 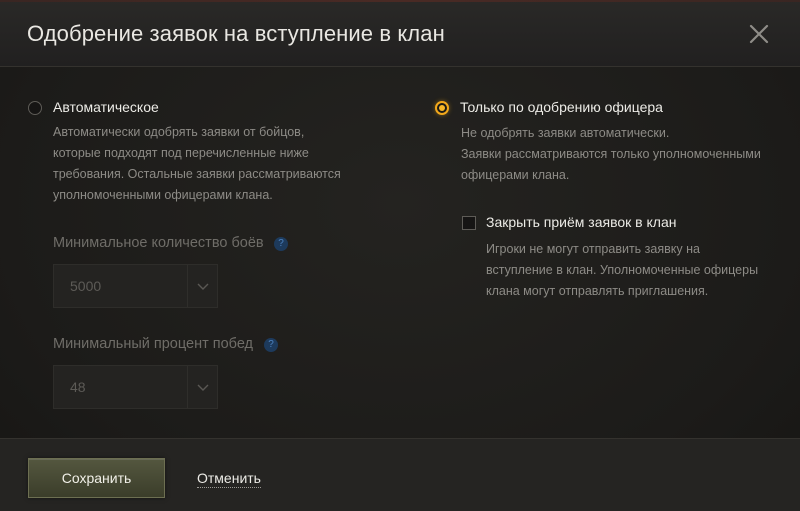 What do you see at coordinates (135, 286) in the screenshot?
I see `min-battles-select: 5000` at bounding box center [135, 286].